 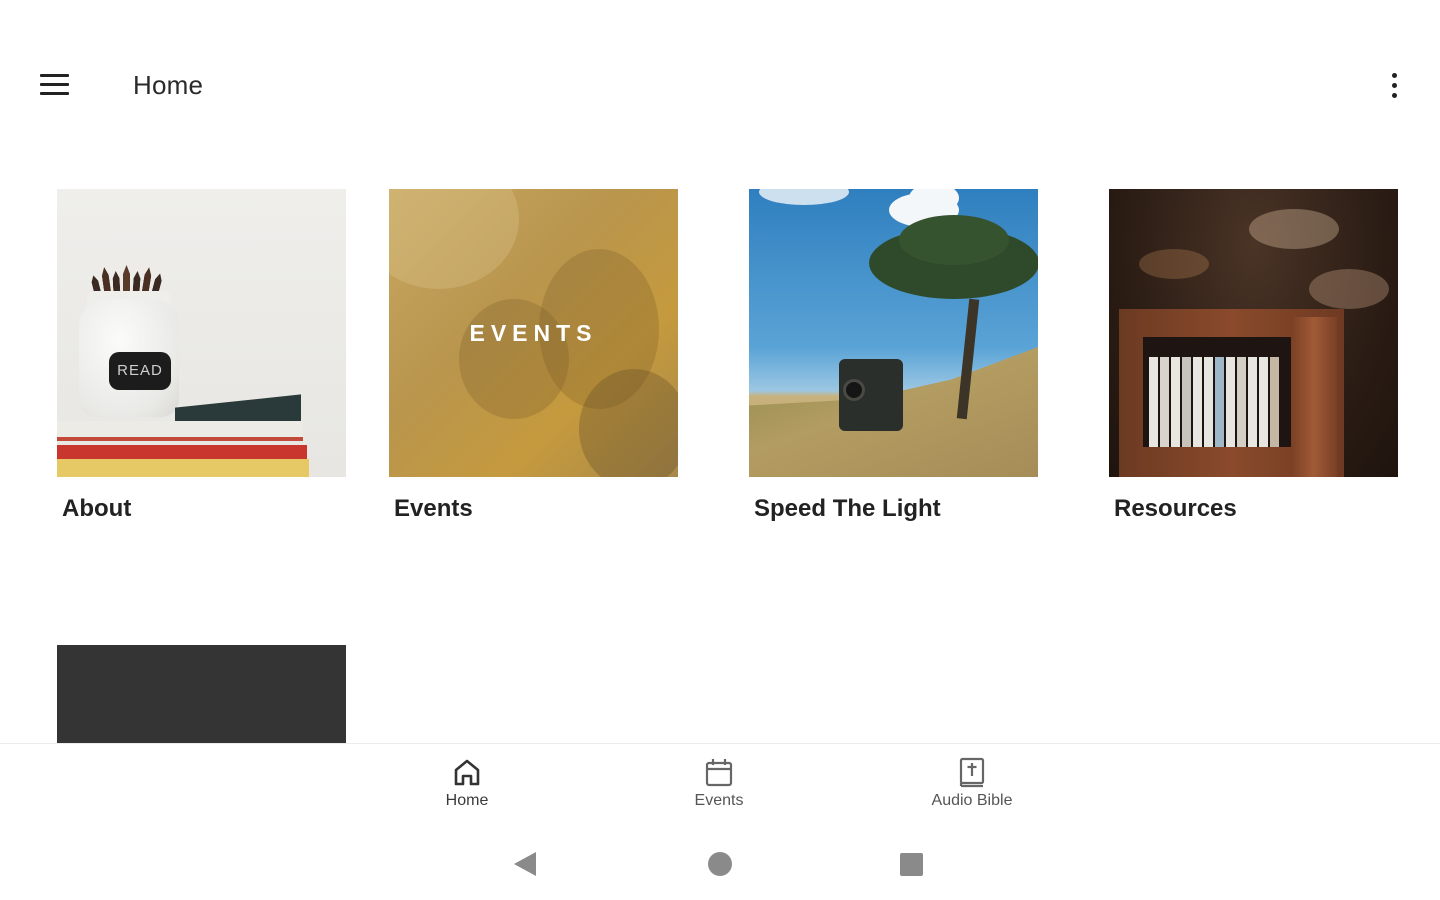 I want to click on hamburger-menu-icon, so click(x=54, y=84).